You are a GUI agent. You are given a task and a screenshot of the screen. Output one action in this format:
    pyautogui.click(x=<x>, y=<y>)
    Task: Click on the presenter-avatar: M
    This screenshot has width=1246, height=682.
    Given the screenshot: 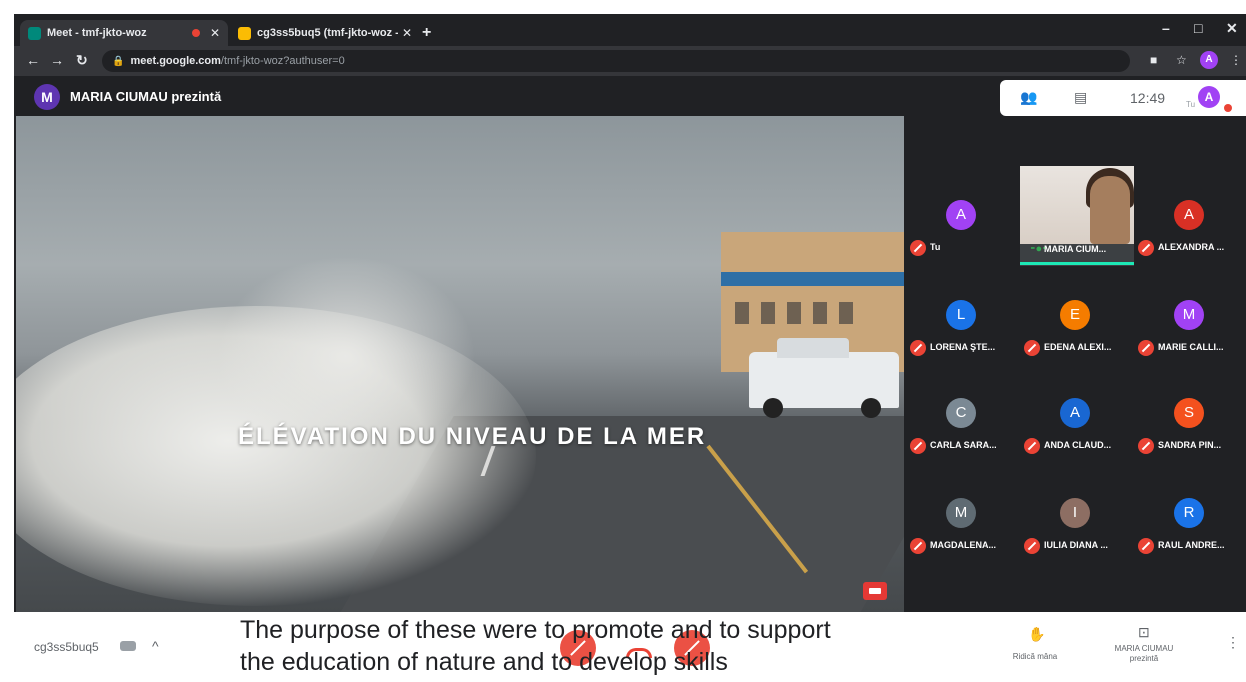 What is the action you would take?
    pyautogui.click(x=47, y=97)
    